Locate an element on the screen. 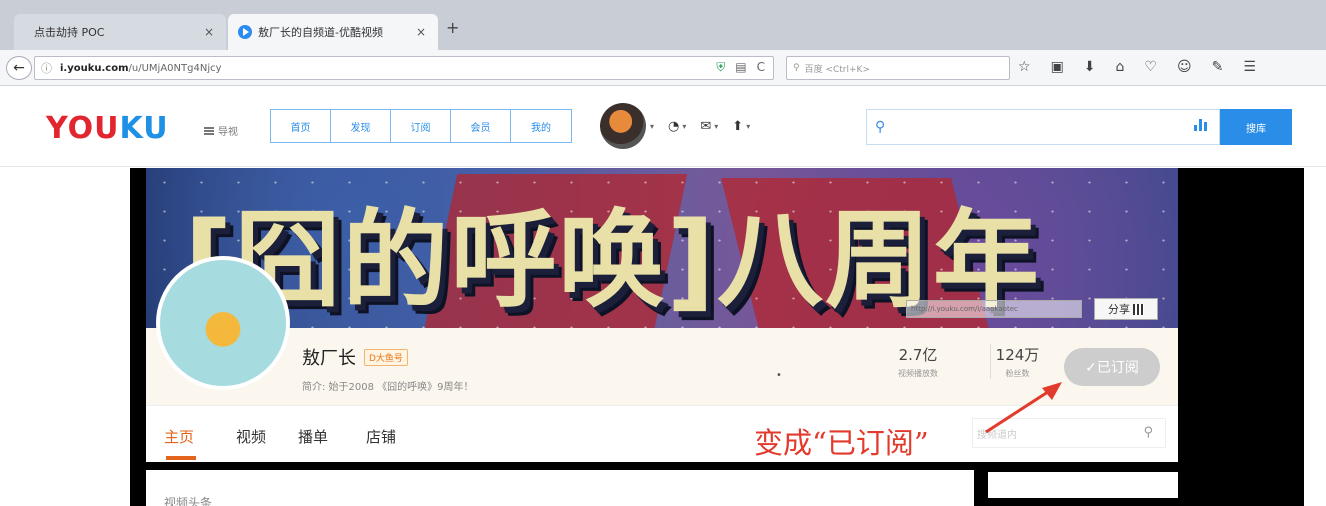 This screenshot has width=1326, height=506. message-button: ✉ ▾ is located at coordinates (709, 126).